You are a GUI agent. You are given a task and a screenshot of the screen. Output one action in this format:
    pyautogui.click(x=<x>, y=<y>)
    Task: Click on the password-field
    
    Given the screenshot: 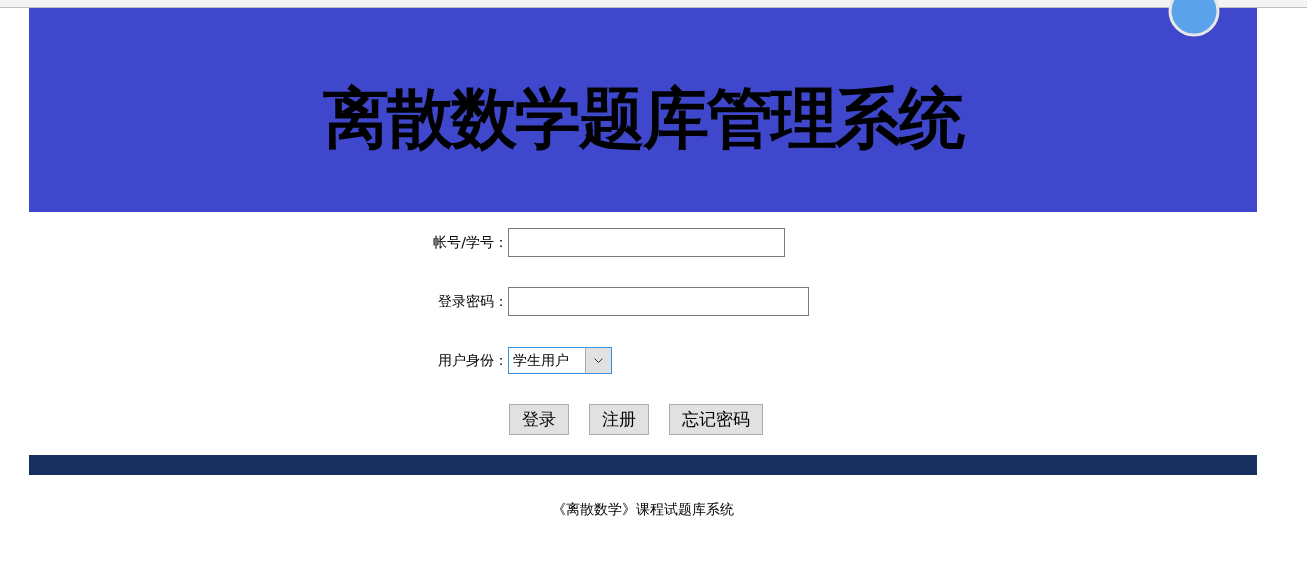 What is the action you would take?
    pyautogui.click(x=658, y=301)
    